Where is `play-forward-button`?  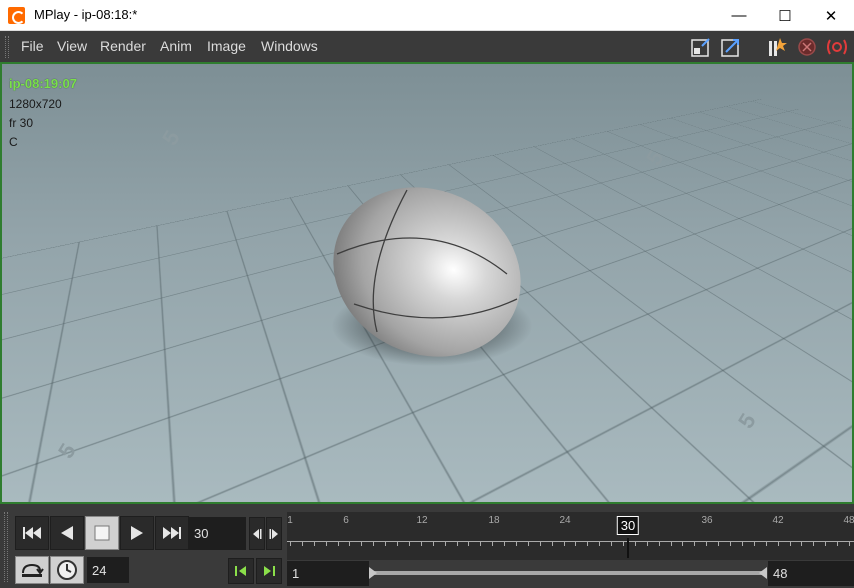 play-forward-button is located at coordinates (137, 533).